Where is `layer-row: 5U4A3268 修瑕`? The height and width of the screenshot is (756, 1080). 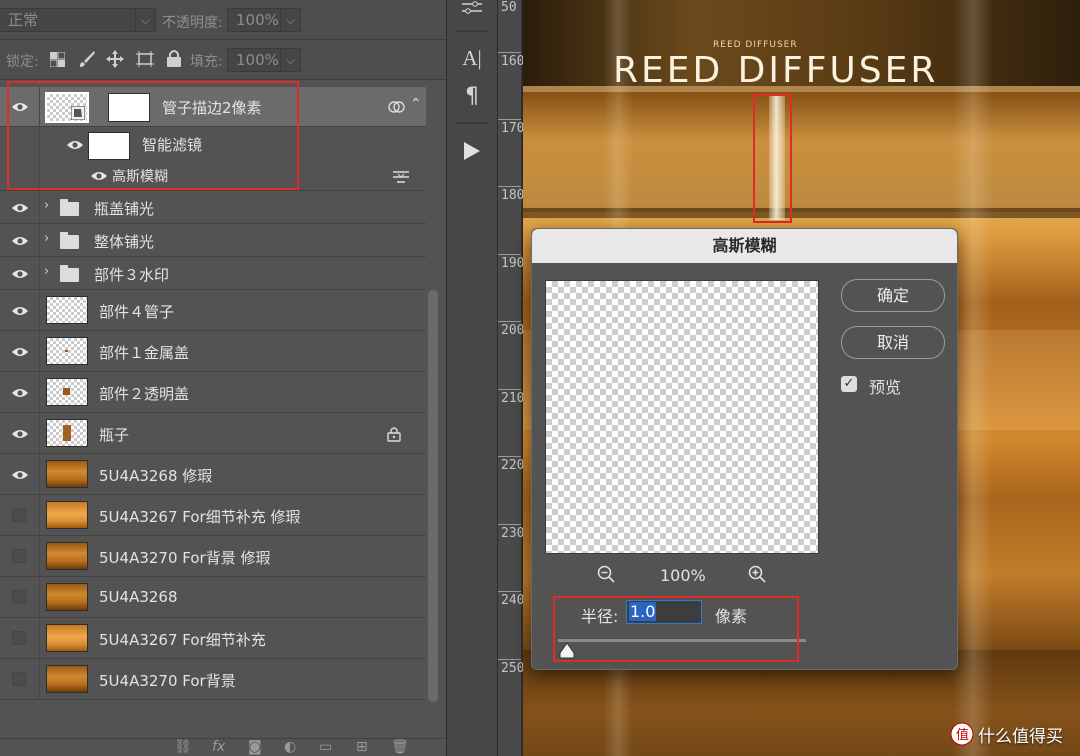 layer-row: 5U4A3268 修瑕 is located at coordinates (213, 474).